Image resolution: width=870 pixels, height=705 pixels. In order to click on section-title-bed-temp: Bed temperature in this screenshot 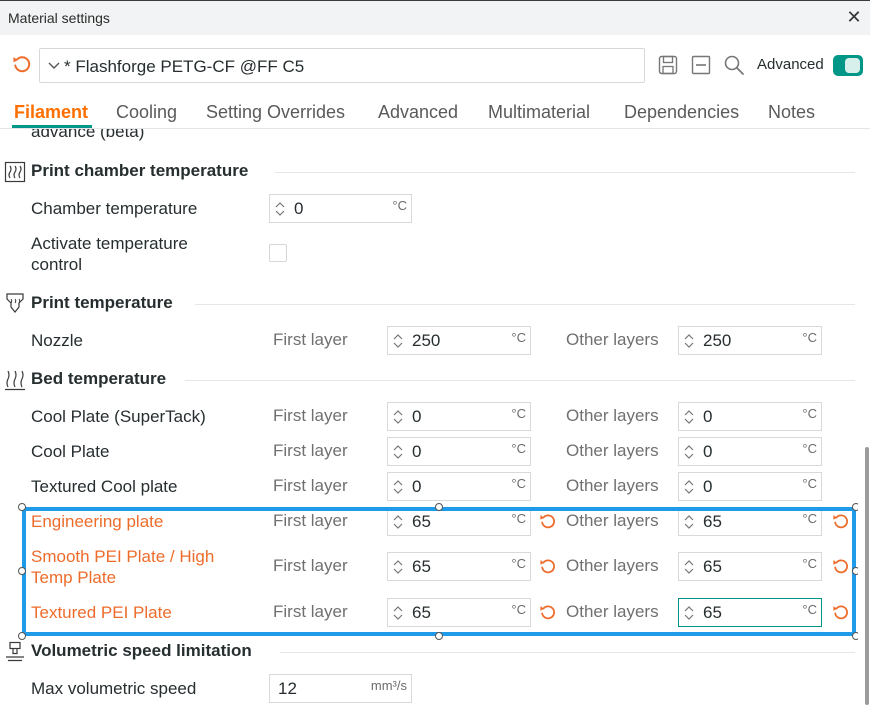, I will do `click(99, 378)`.